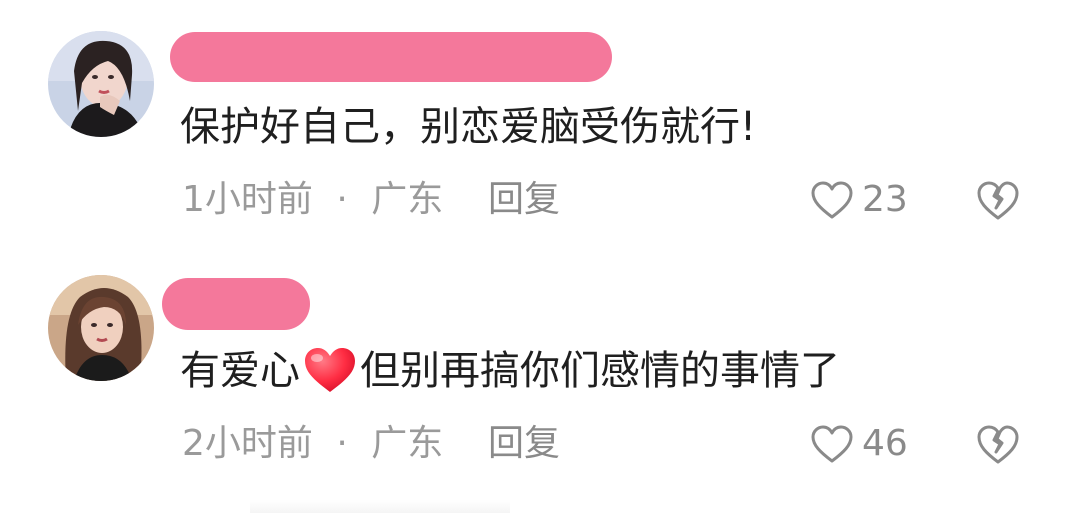  Describe the element at coordinates (330, 370) in the screenshot. I see `red-heart-emoji-icon` at that location.